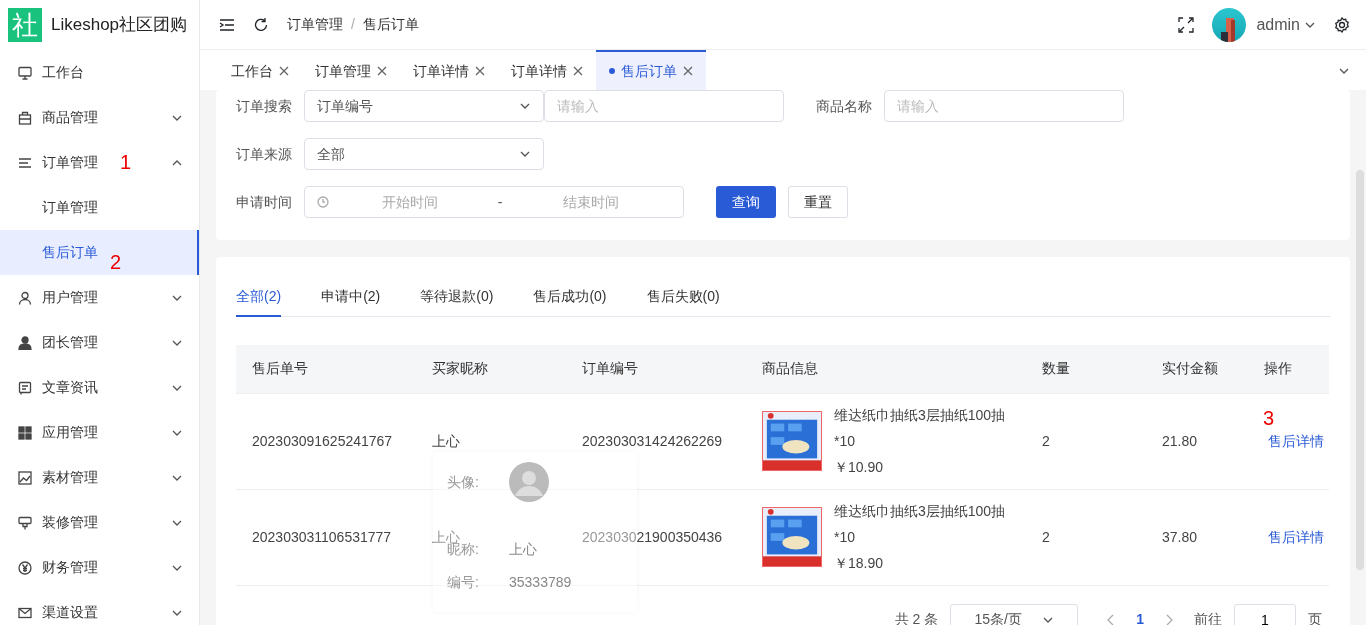 The height and width of the screenshot is (625, 1366). I want to click on status-tab: 申请中(2), so click(351, 297).